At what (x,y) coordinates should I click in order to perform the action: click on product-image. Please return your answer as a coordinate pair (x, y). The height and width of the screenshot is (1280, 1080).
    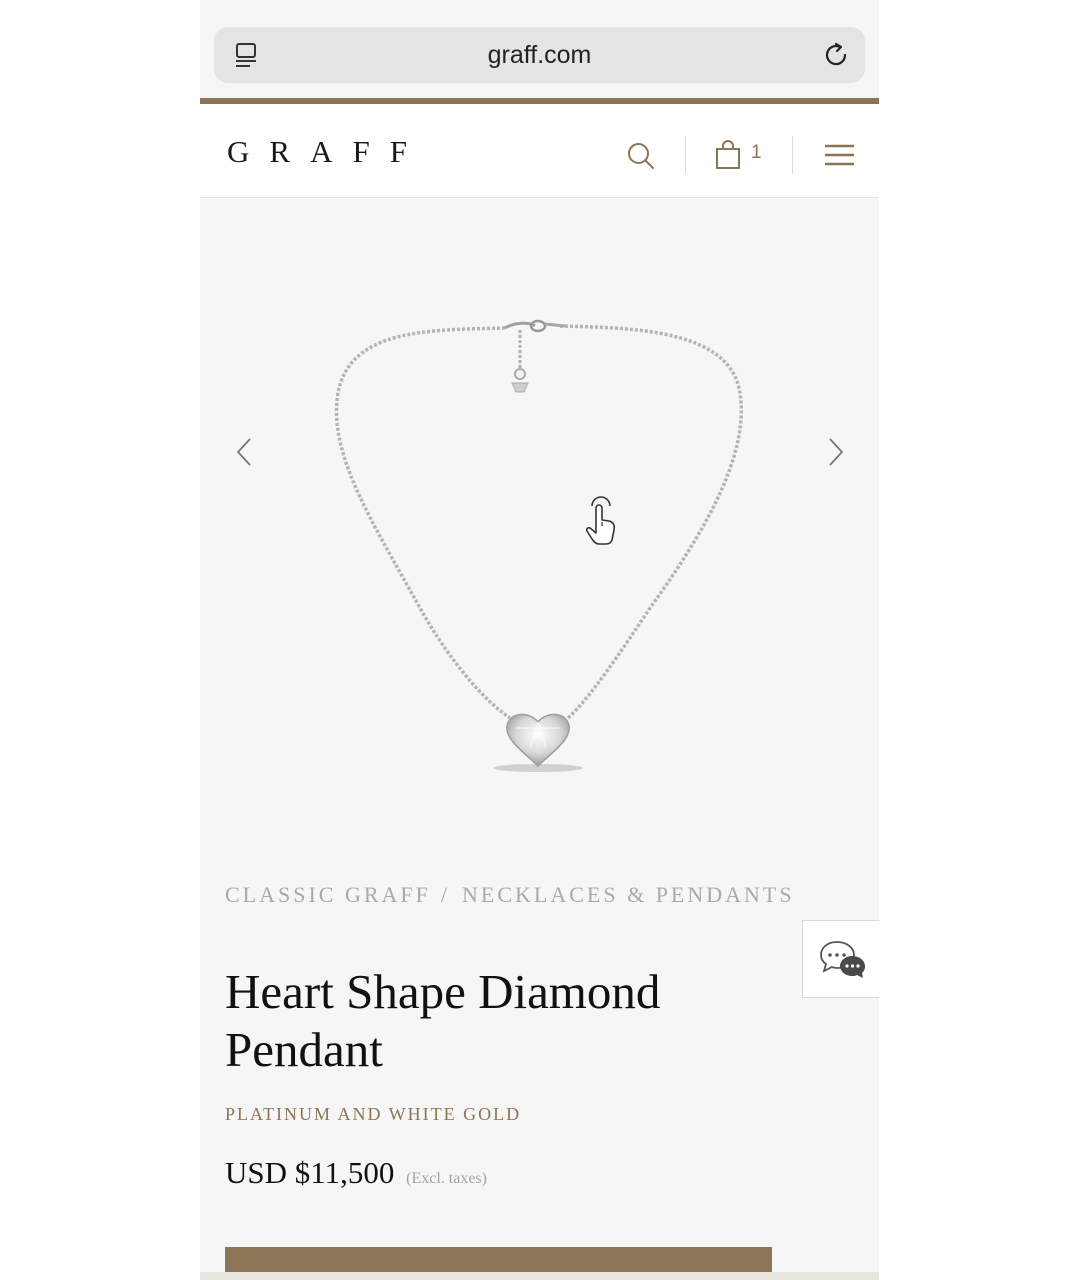
    Looking at the image, I should click on (540, 543).